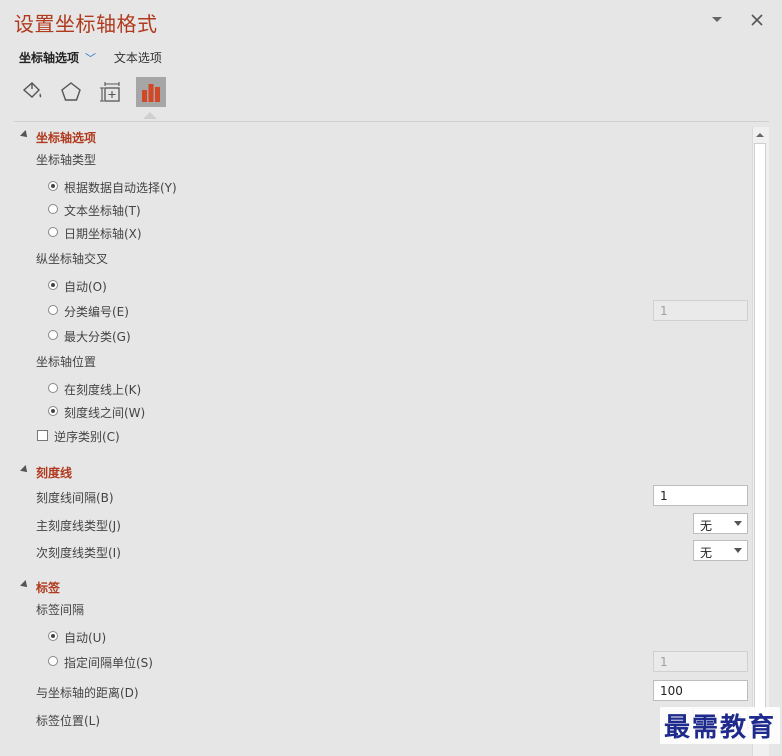 Image resolution: width=782 pixels, height=756 pixels. What do you see at coordinates (120, 187) in the screenshot?
I see `radio-auto-select-label: 根据数据自动选择(Y)` at bounding box center [120, 187].